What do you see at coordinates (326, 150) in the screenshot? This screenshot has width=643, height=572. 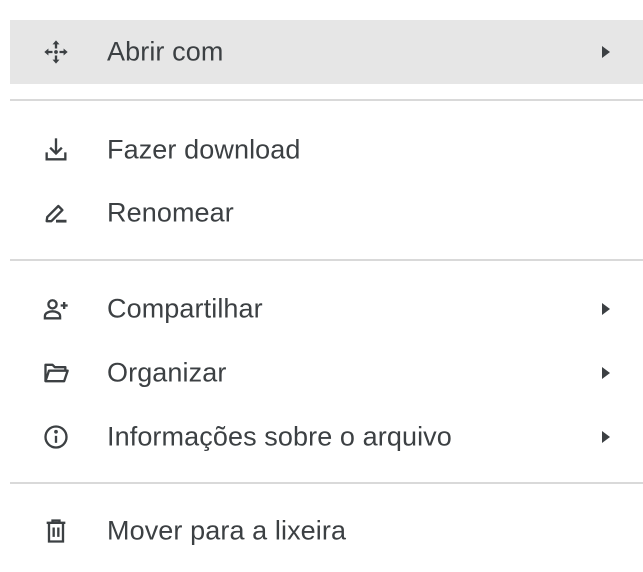 I see `menu-item-download: Fazer download` at bounding box center [326, 150].